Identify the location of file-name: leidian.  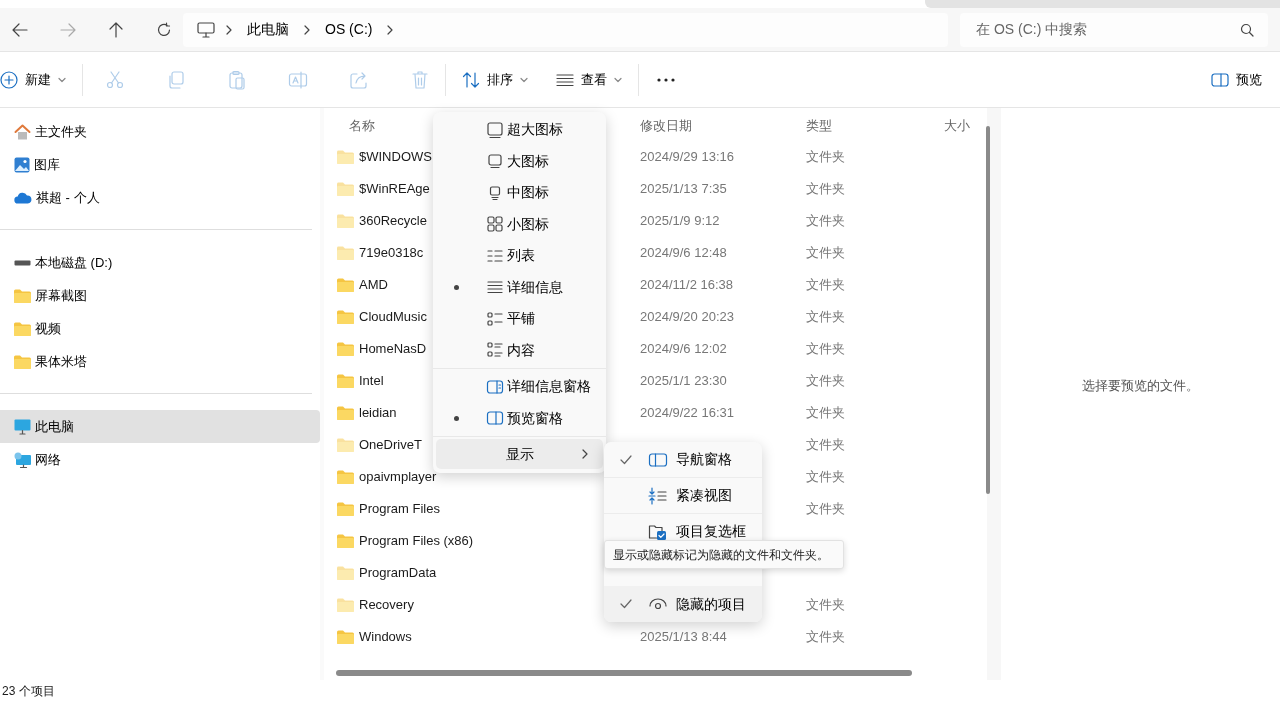
(378, 413).